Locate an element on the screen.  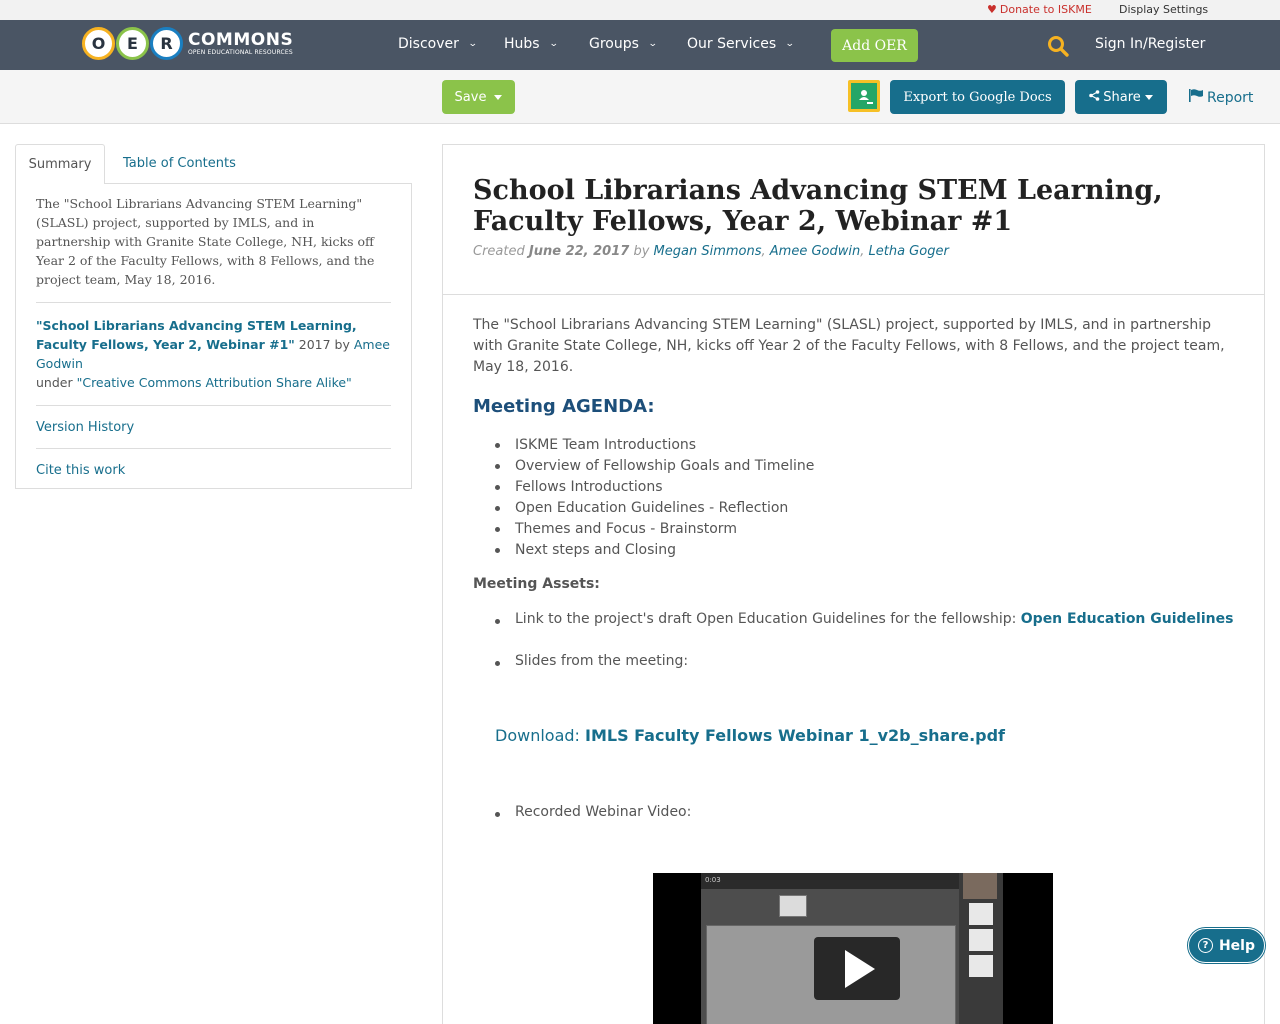
help-label: Help is located at coordinates (1237, 945).